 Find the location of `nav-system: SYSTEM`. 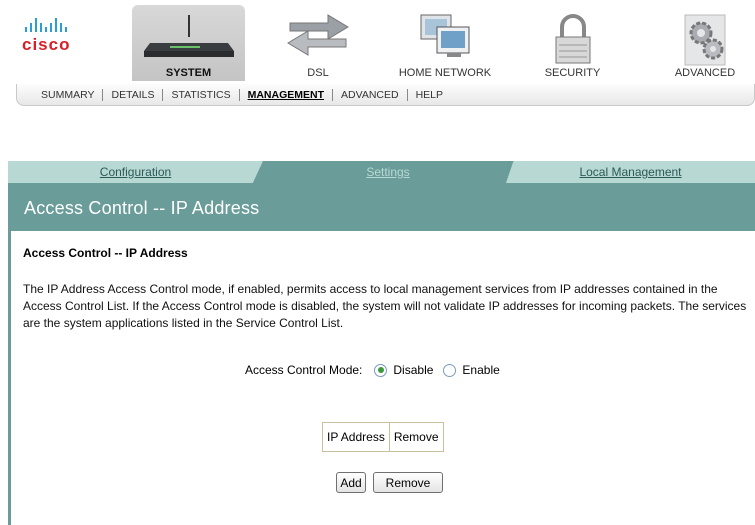

nav-system: SYSTEM is located at coordinates (188, 43).